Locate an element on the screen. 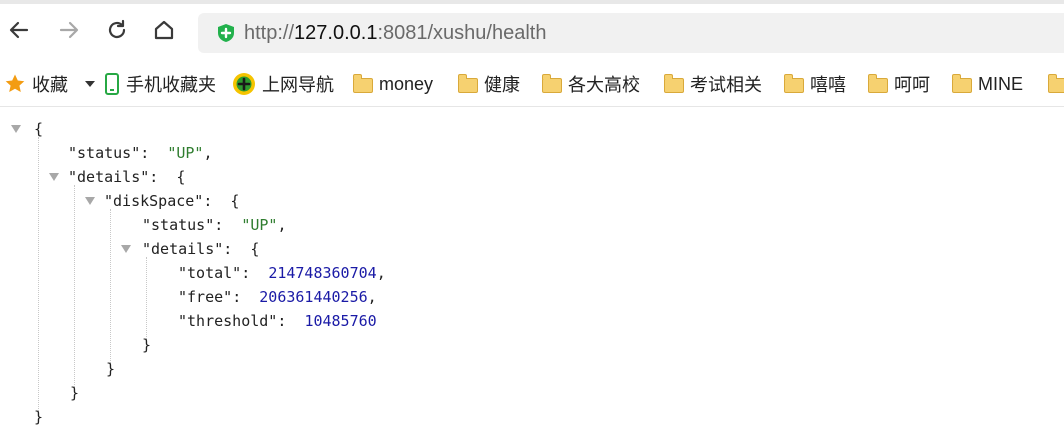  bookmark-label: 各大高校 is located at coordinates (604, 85).